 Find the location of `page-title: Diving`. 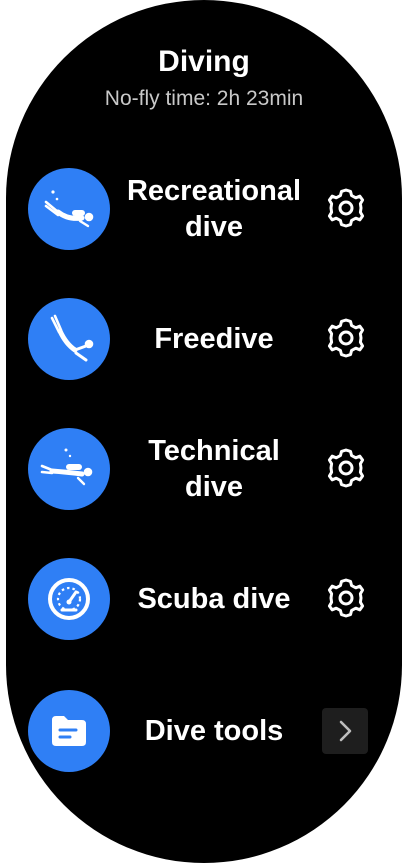

page-title: Diving is located at coordinates (204, 61).